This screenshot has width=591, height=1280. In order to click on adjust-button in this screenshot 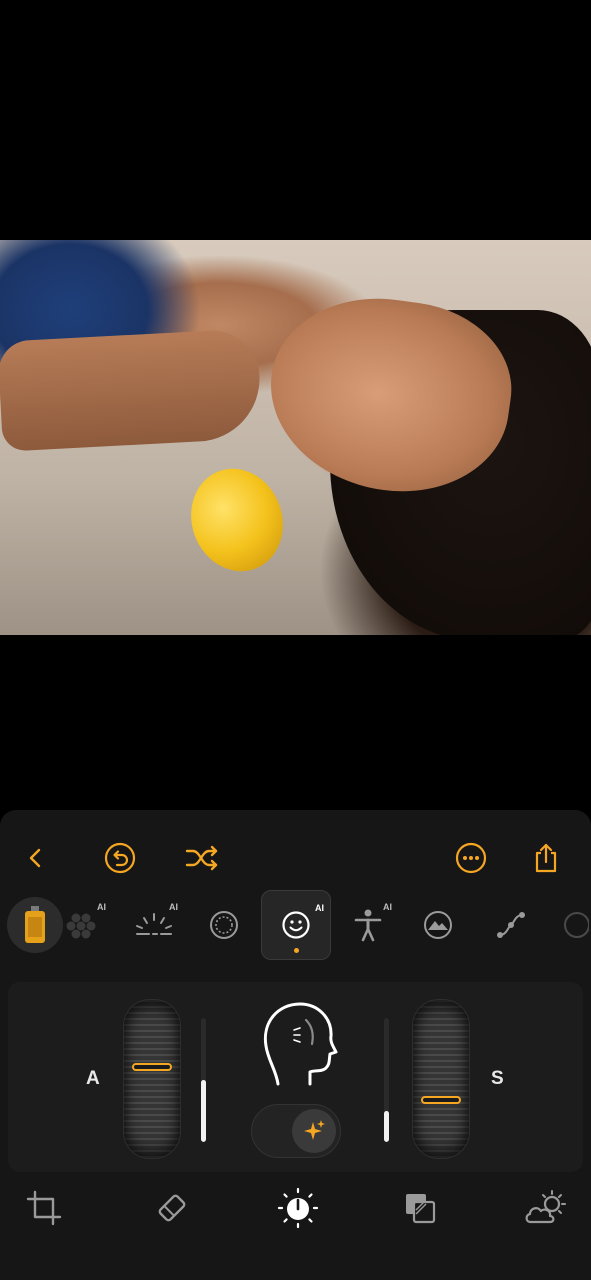, I will do `click(298, 1208)`.